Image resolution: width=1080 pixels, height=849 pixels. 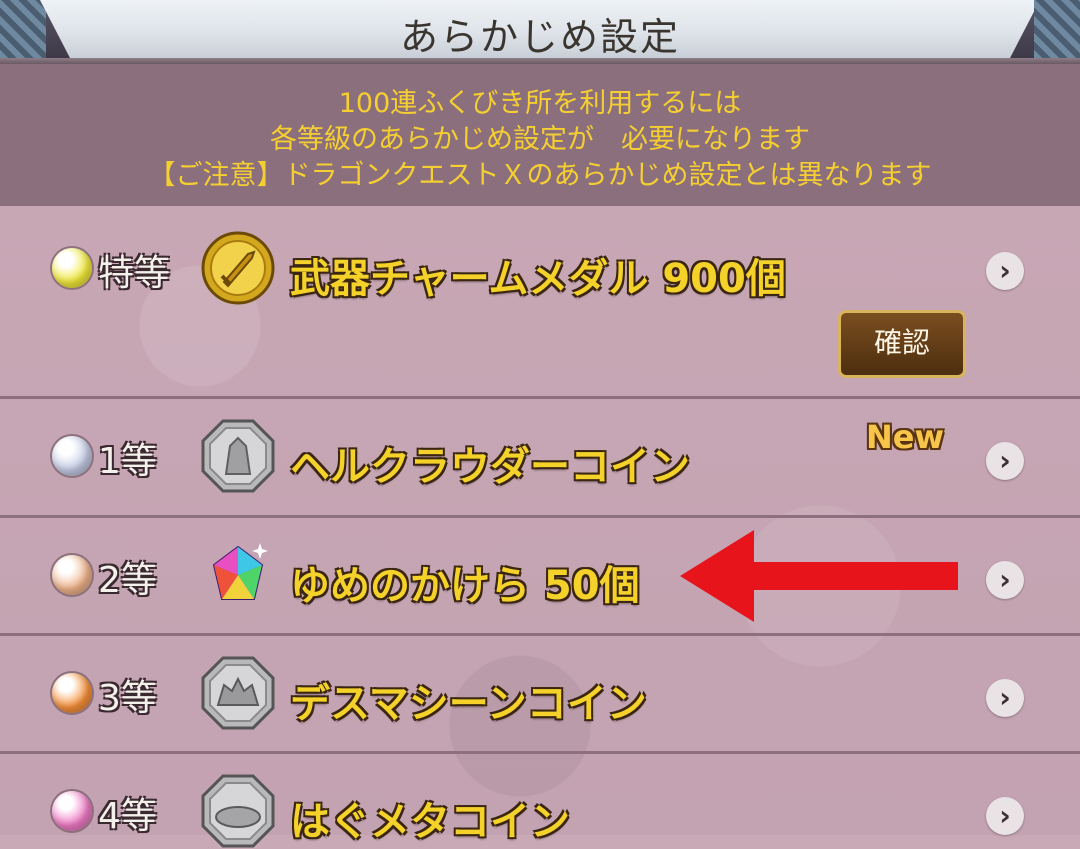 I want to click on confirm-button: 確認, so click(x=902, y=344).